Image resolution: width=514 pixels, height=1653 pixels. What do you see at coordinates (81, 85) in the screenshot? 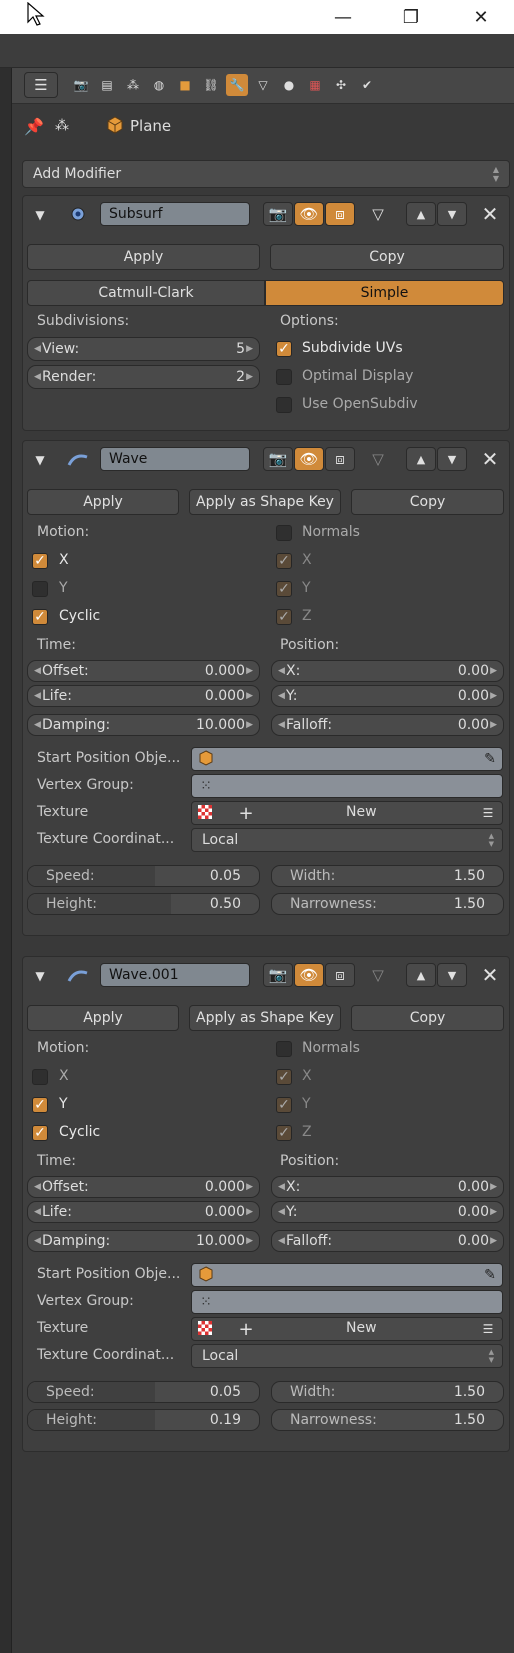
I see `render-tab-icon: 📷` at bounding box center [81, 85].